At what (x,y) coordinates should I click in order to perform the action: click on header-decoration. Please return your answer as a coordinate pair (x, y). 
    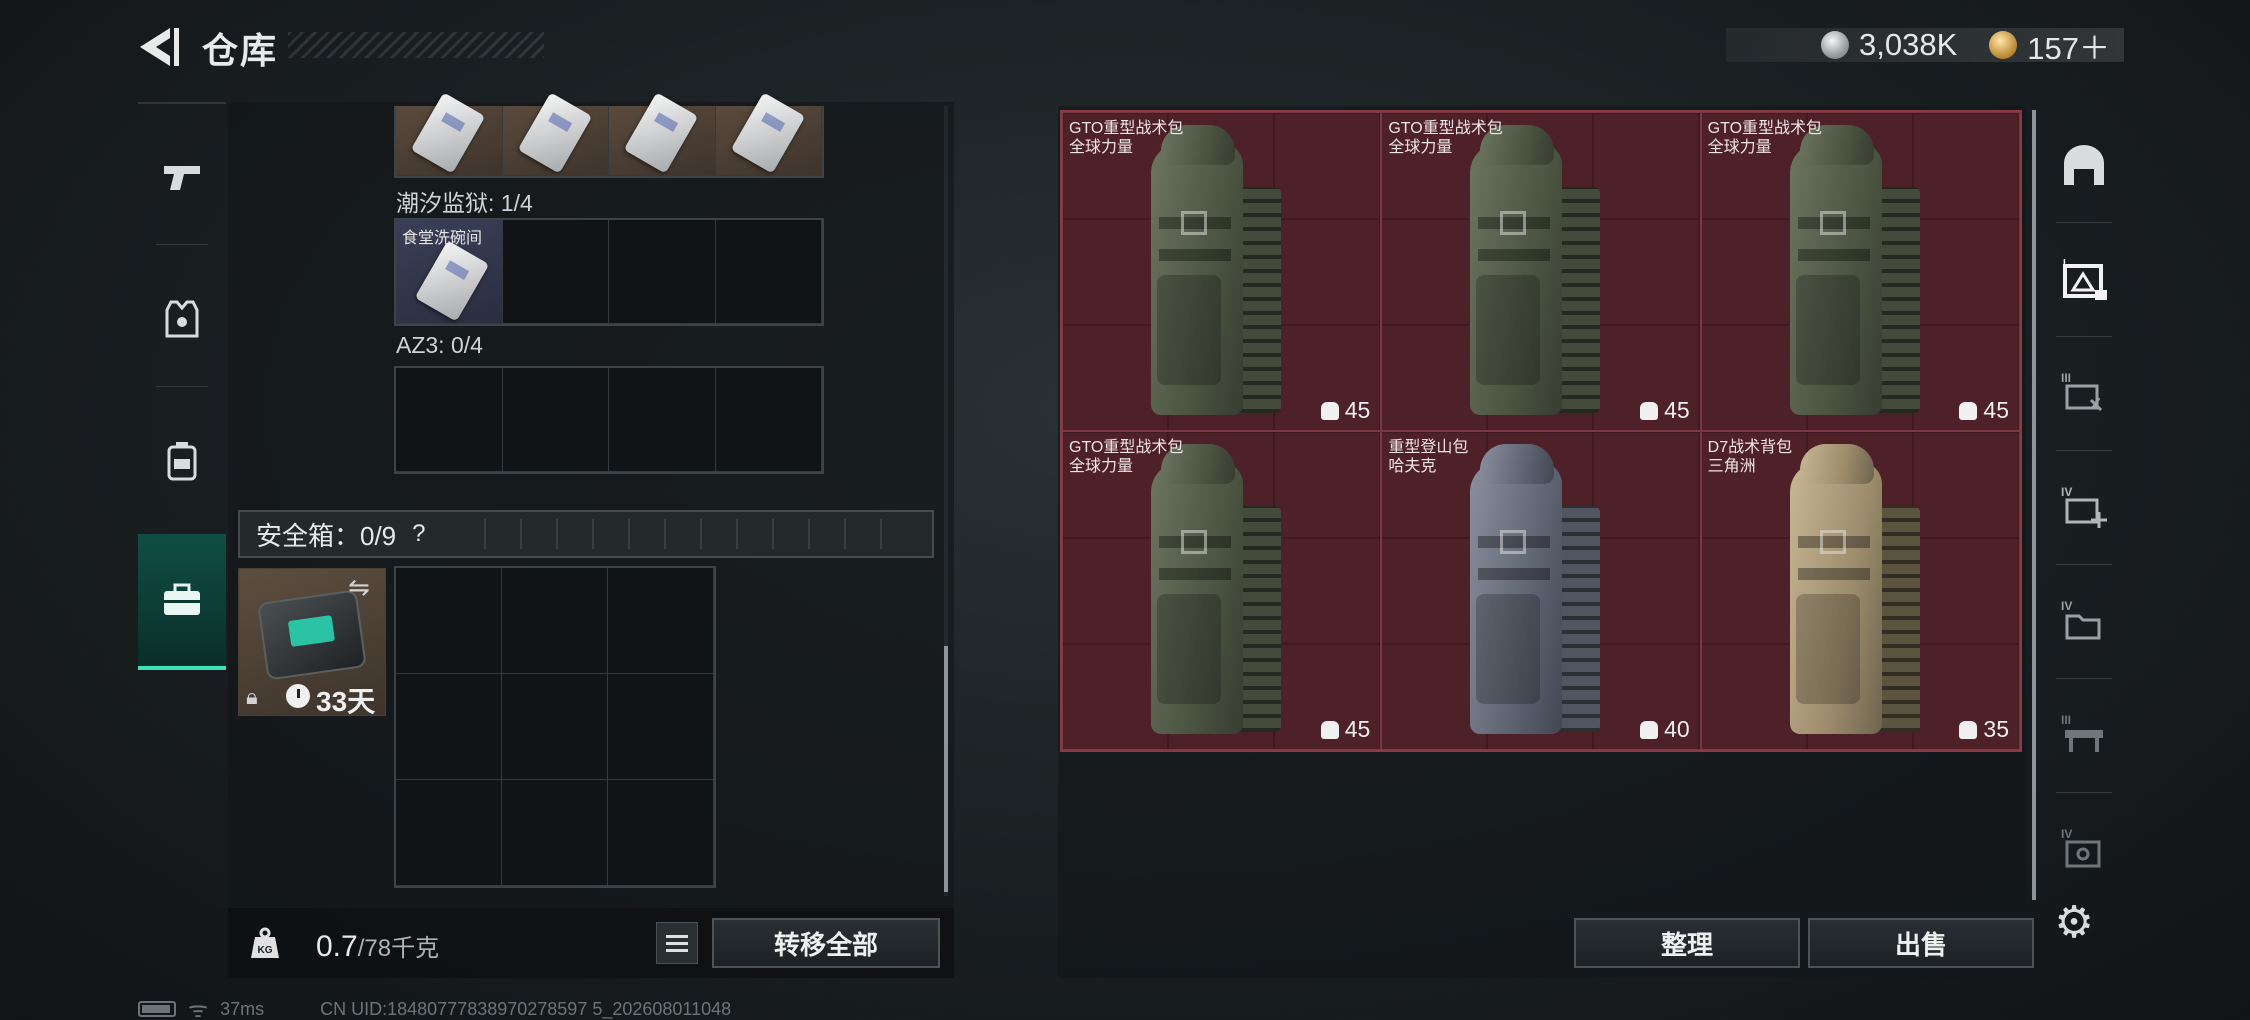
    Looking at the image, I should click on (675, 534).